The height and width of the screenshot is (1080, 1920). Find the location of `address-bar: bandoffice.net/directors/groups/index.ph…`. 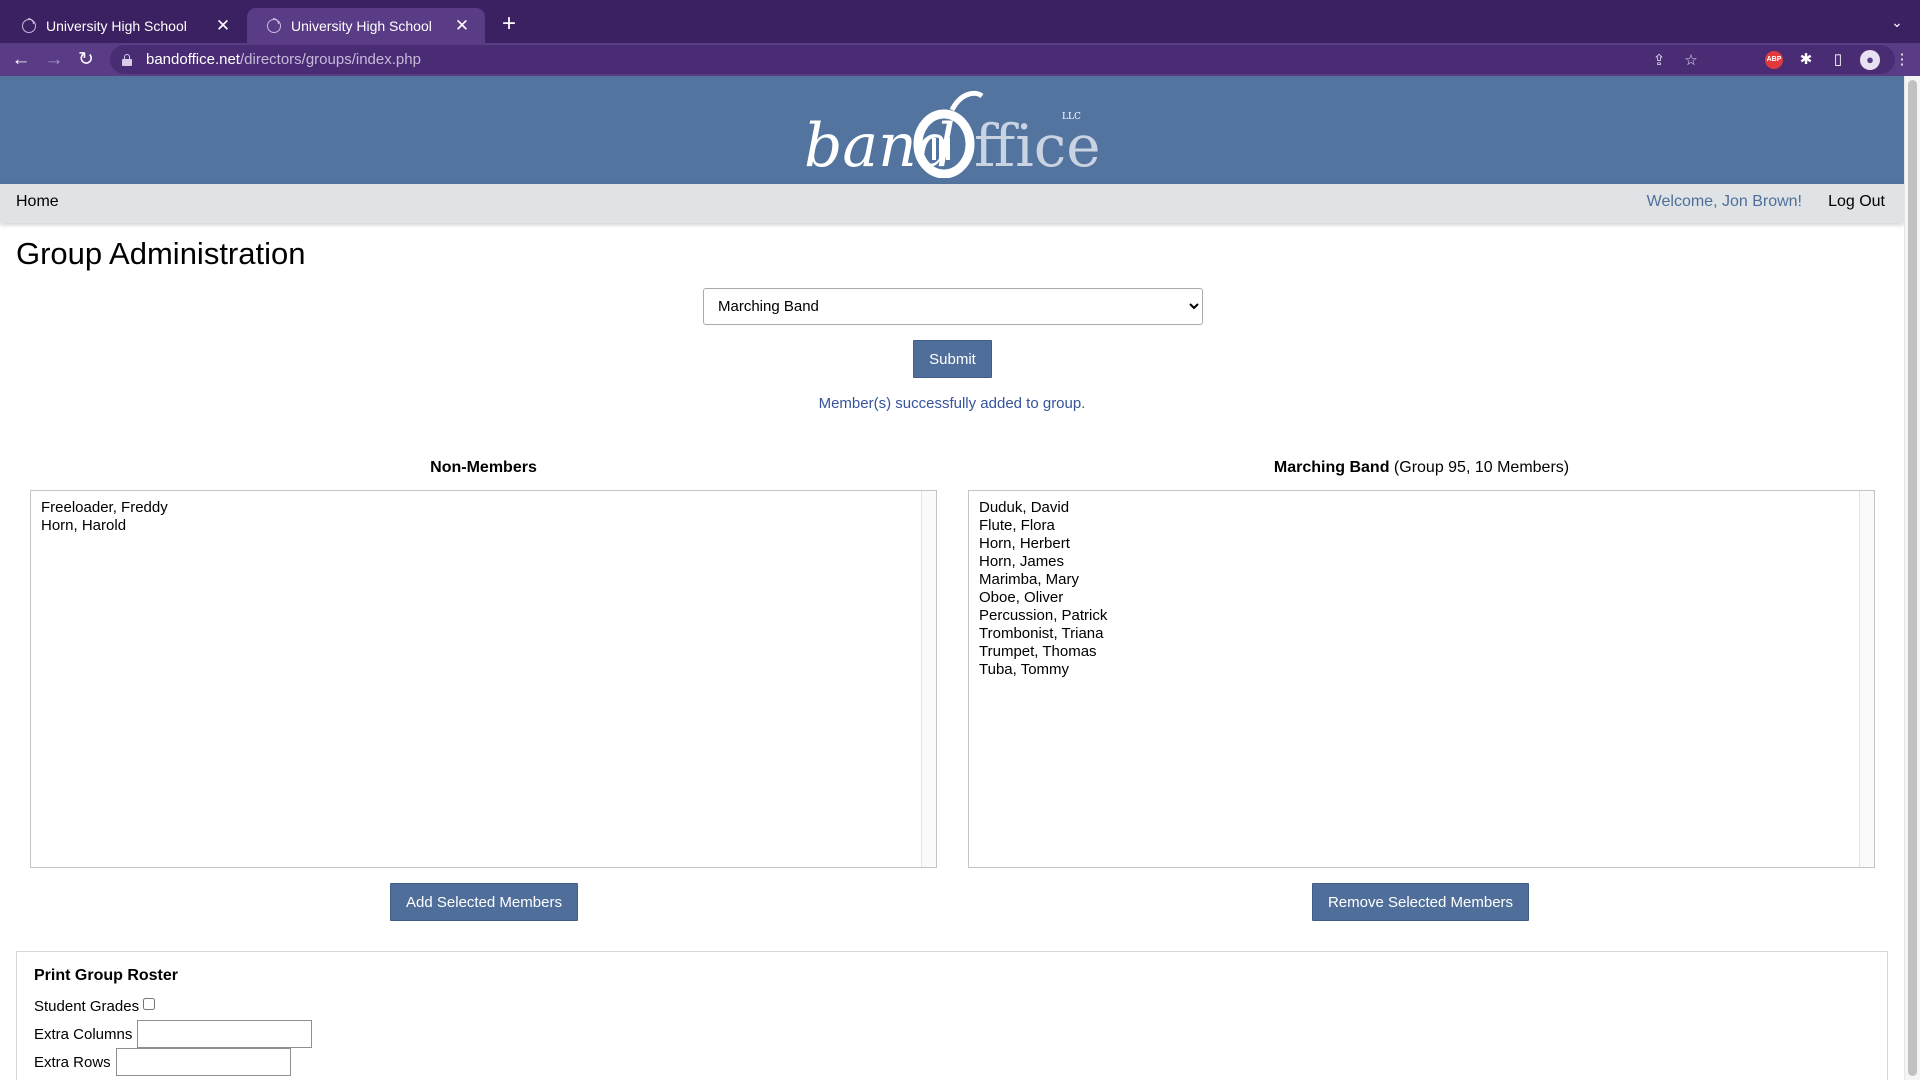

address-bar: bandoffice.net/directors/groups/index.ph… is located at coordinates (1002, 59).